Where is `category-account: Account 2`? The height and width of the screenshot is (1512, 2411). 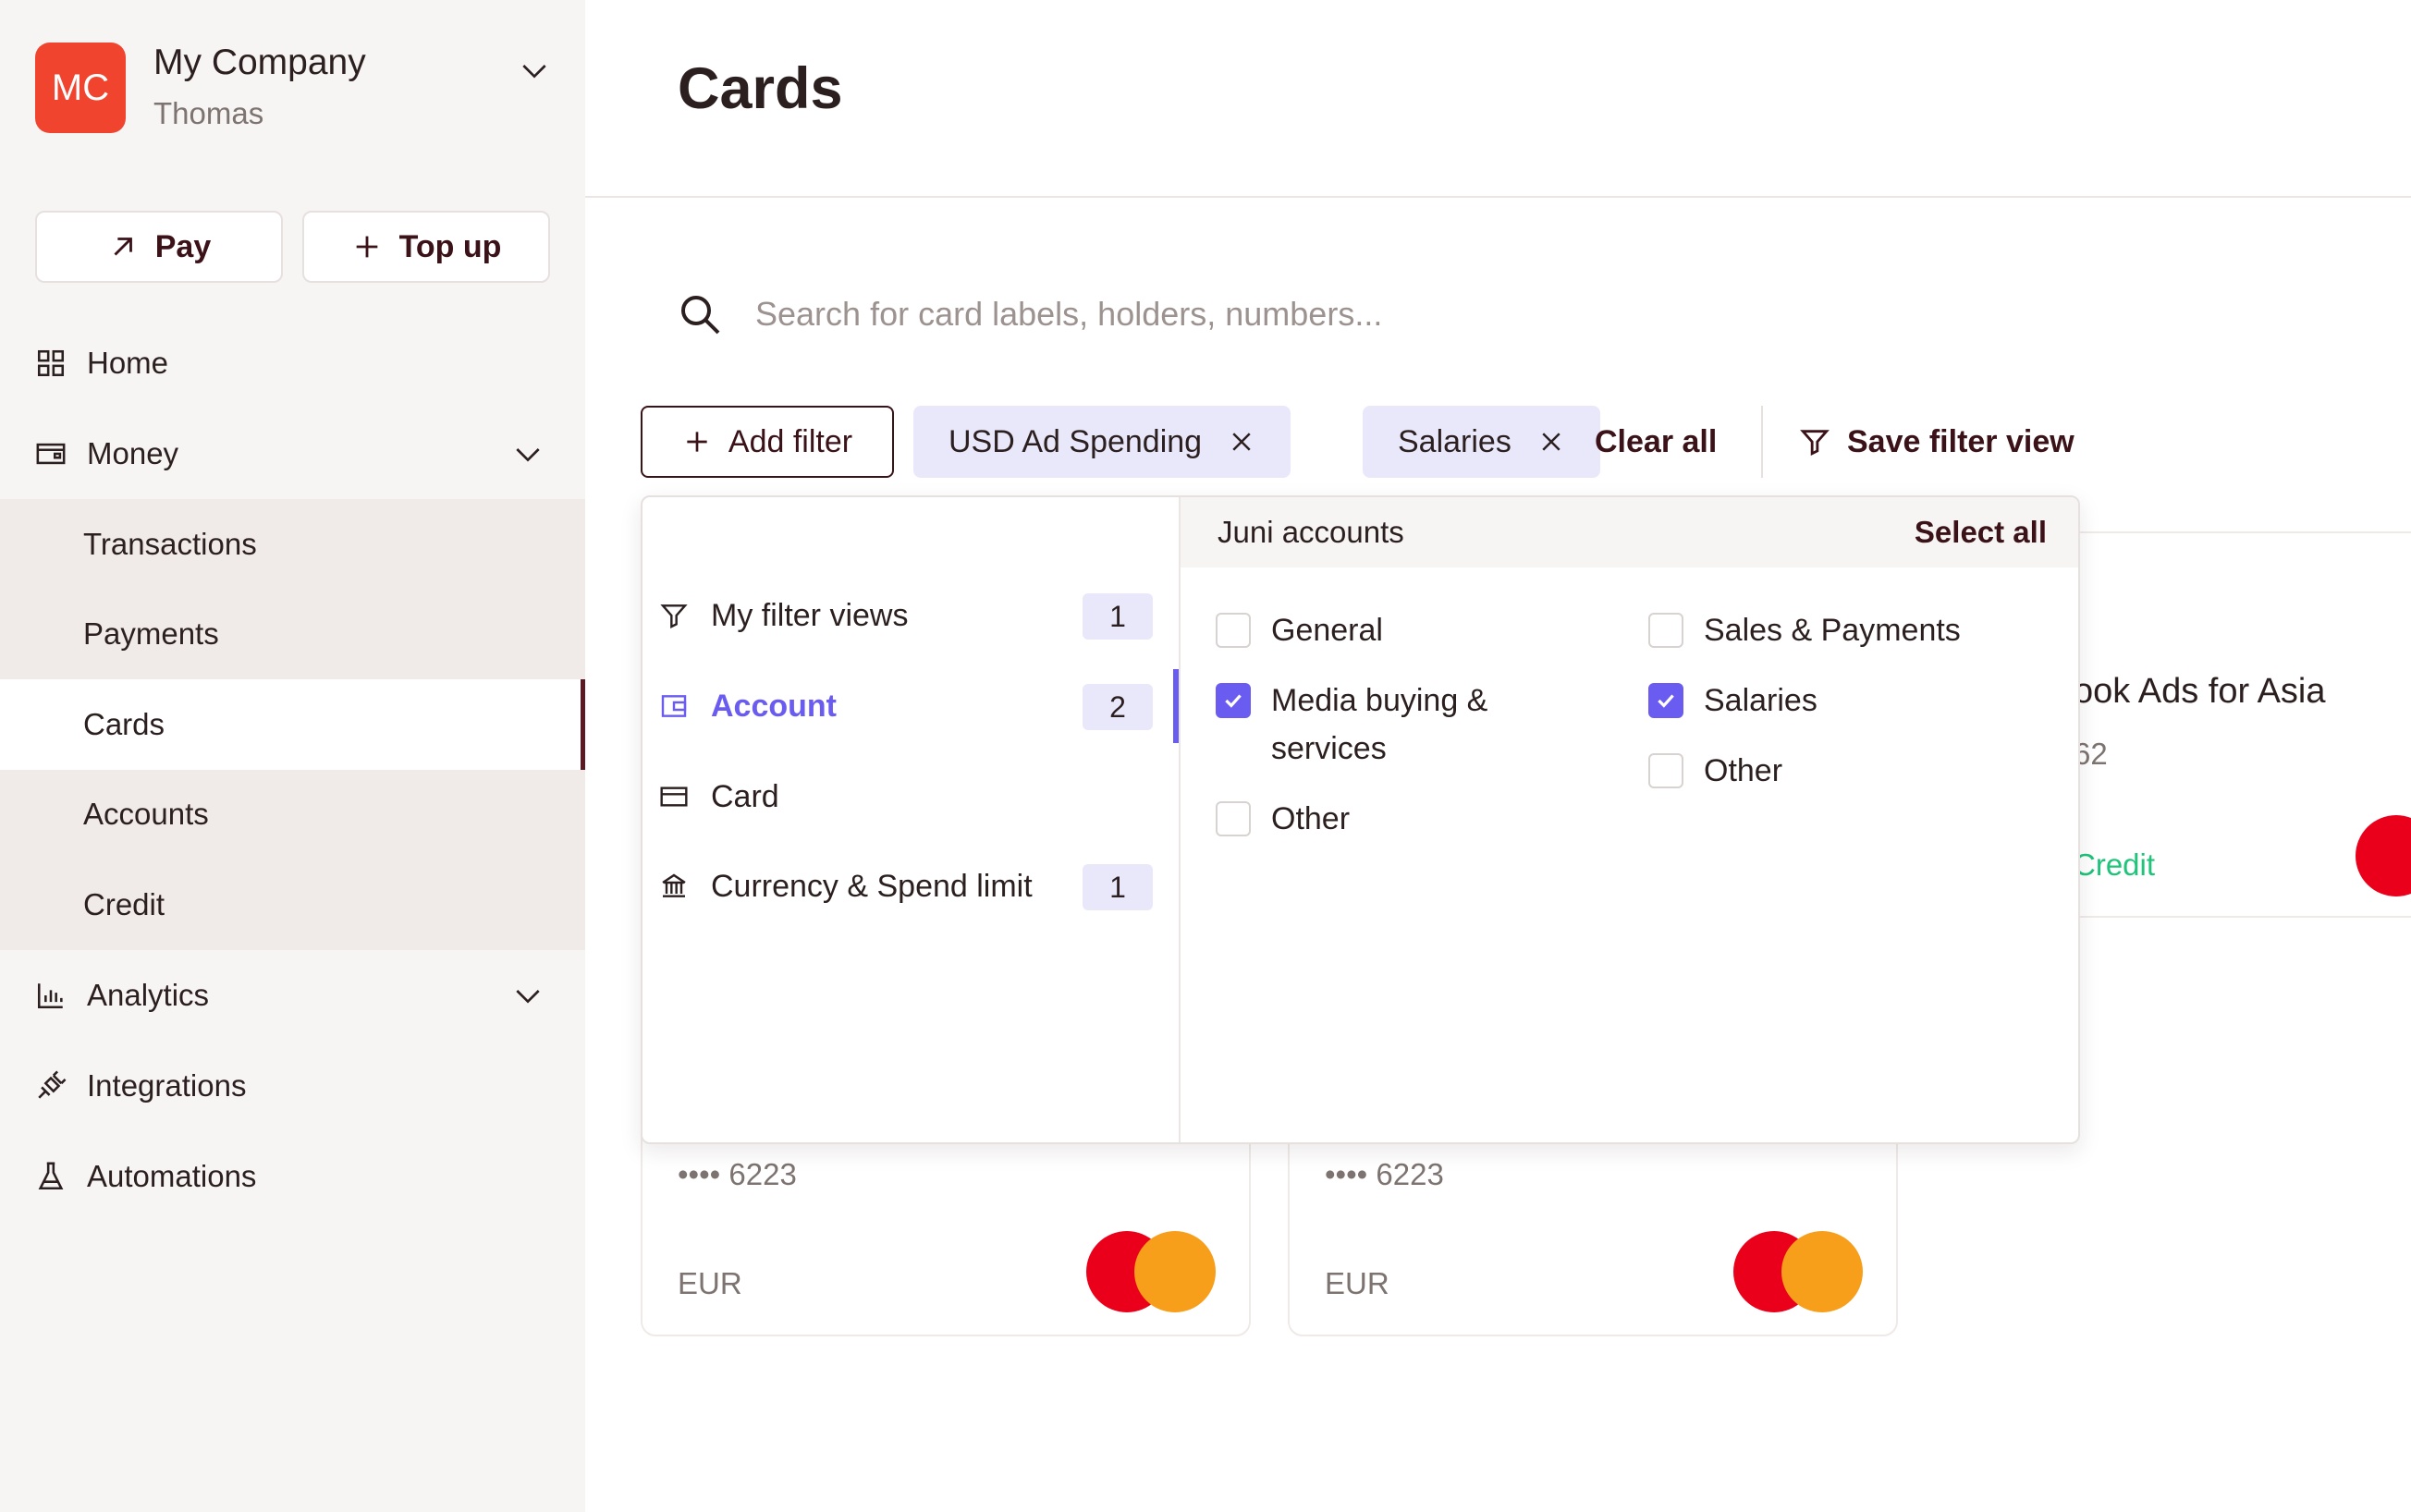
category-account: Account 2 is located at coordinates (911, 706).